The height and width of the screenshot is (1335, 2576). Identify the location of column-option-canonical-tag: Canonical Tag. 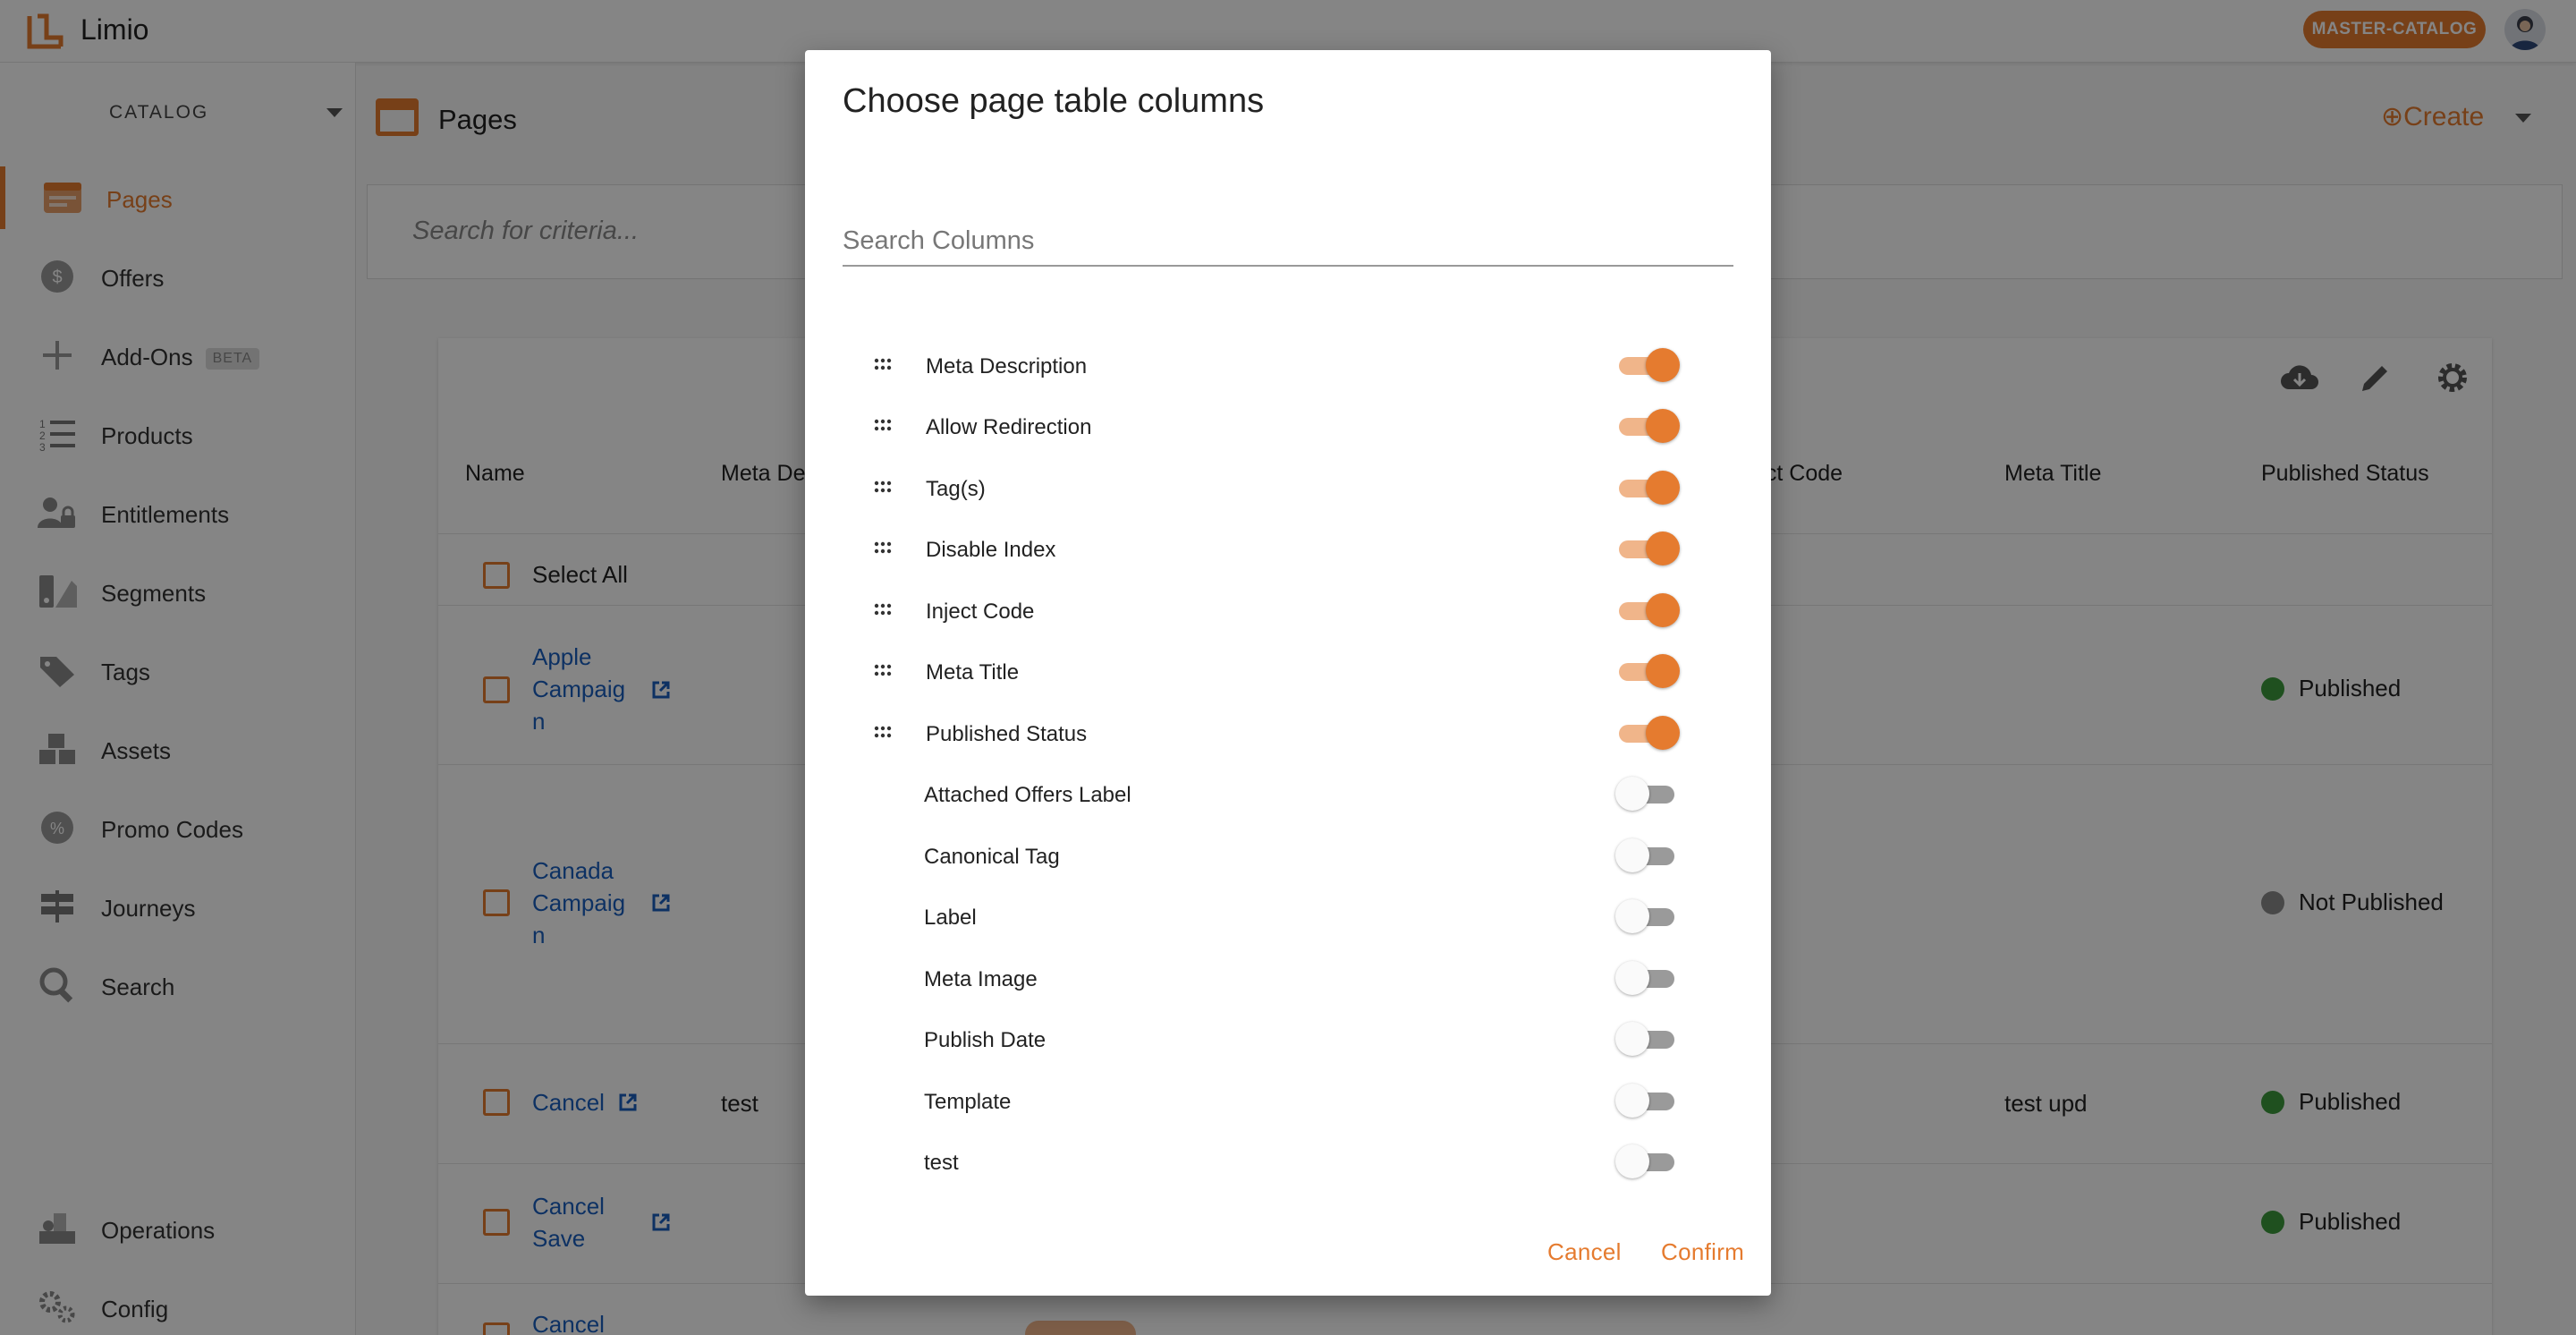
(1285, 857).